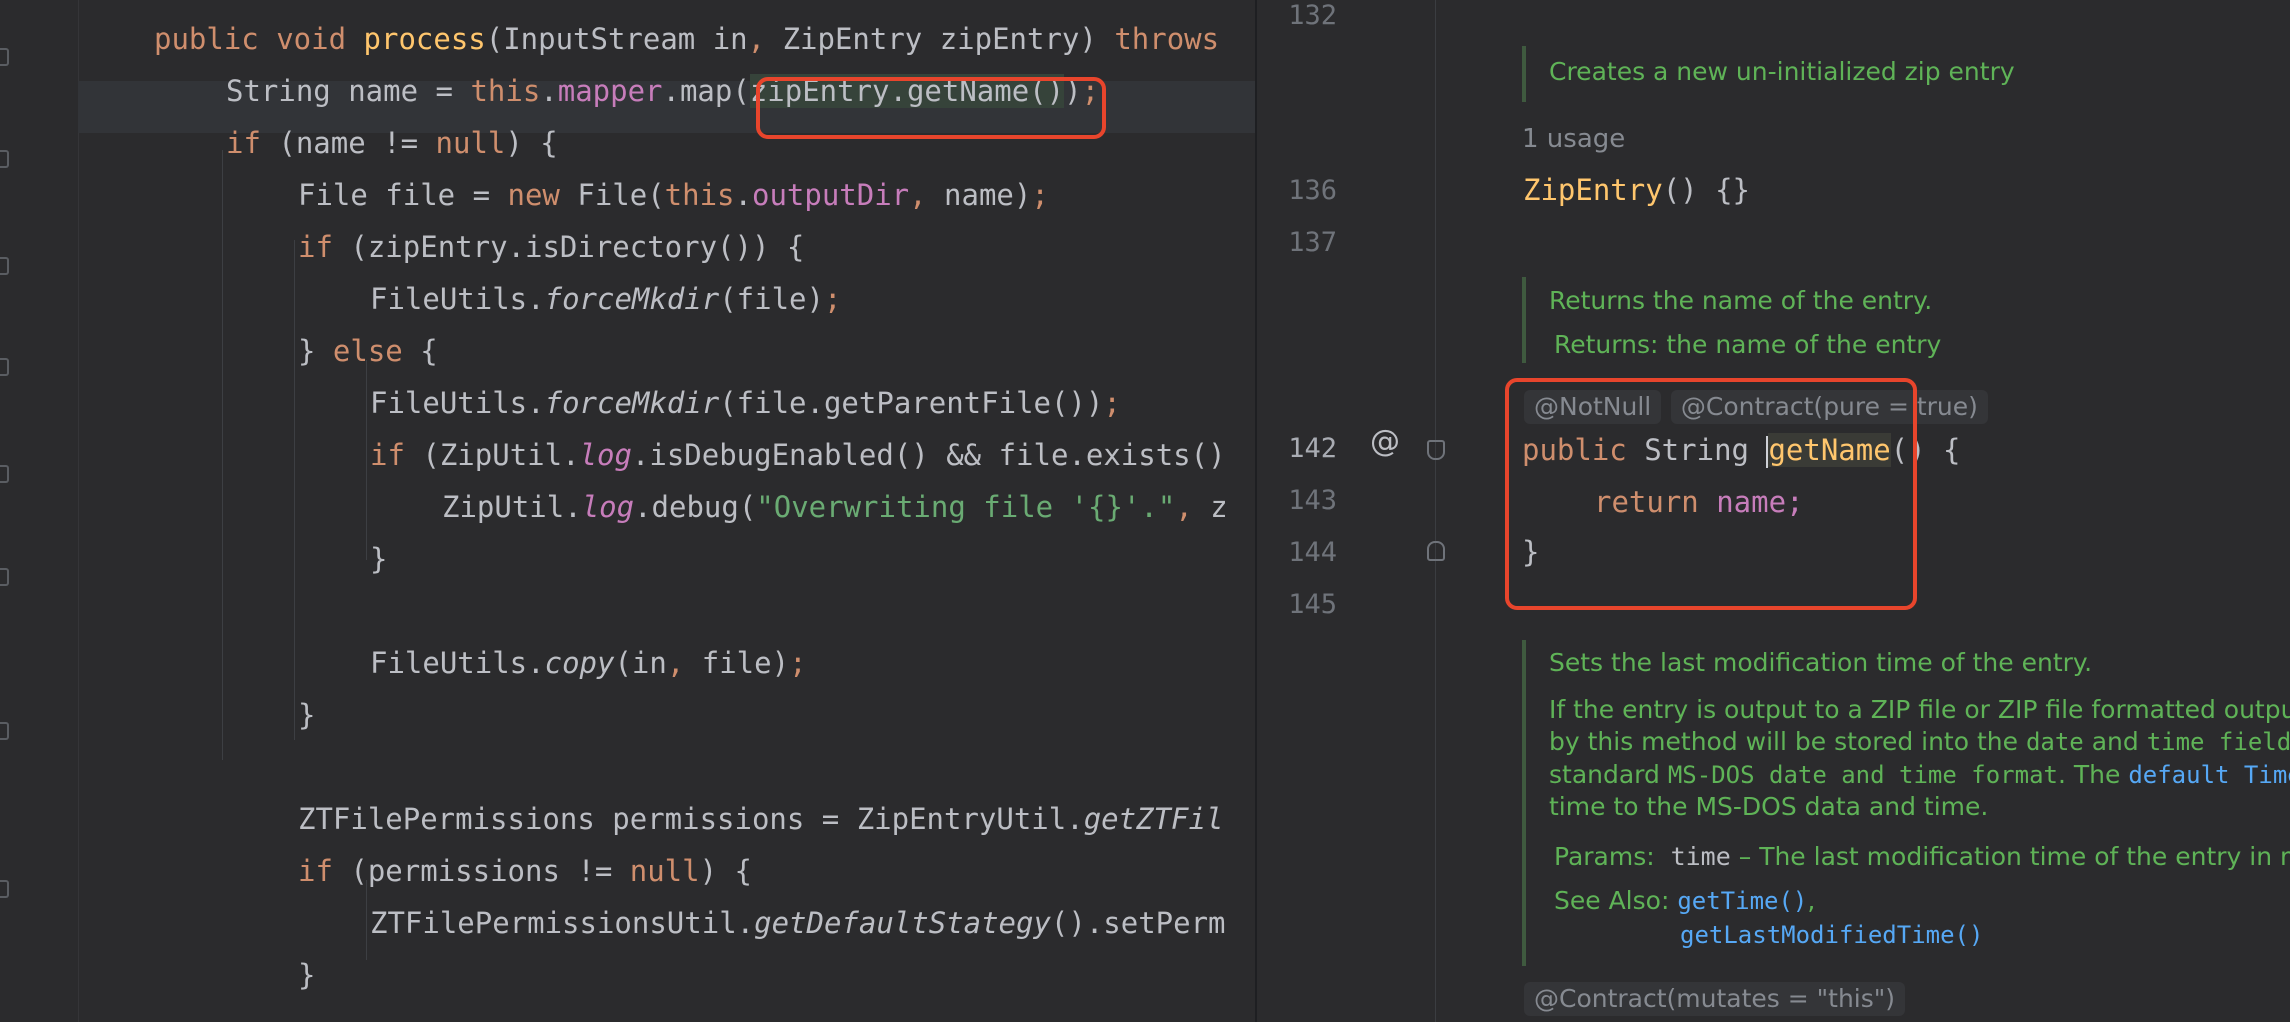 This screenshot has height=1022, width=2290. What do you see at coordinates (1436, 551) in the screenshot?
I see `fold-end-icon` at bounding box center [1436, 551].